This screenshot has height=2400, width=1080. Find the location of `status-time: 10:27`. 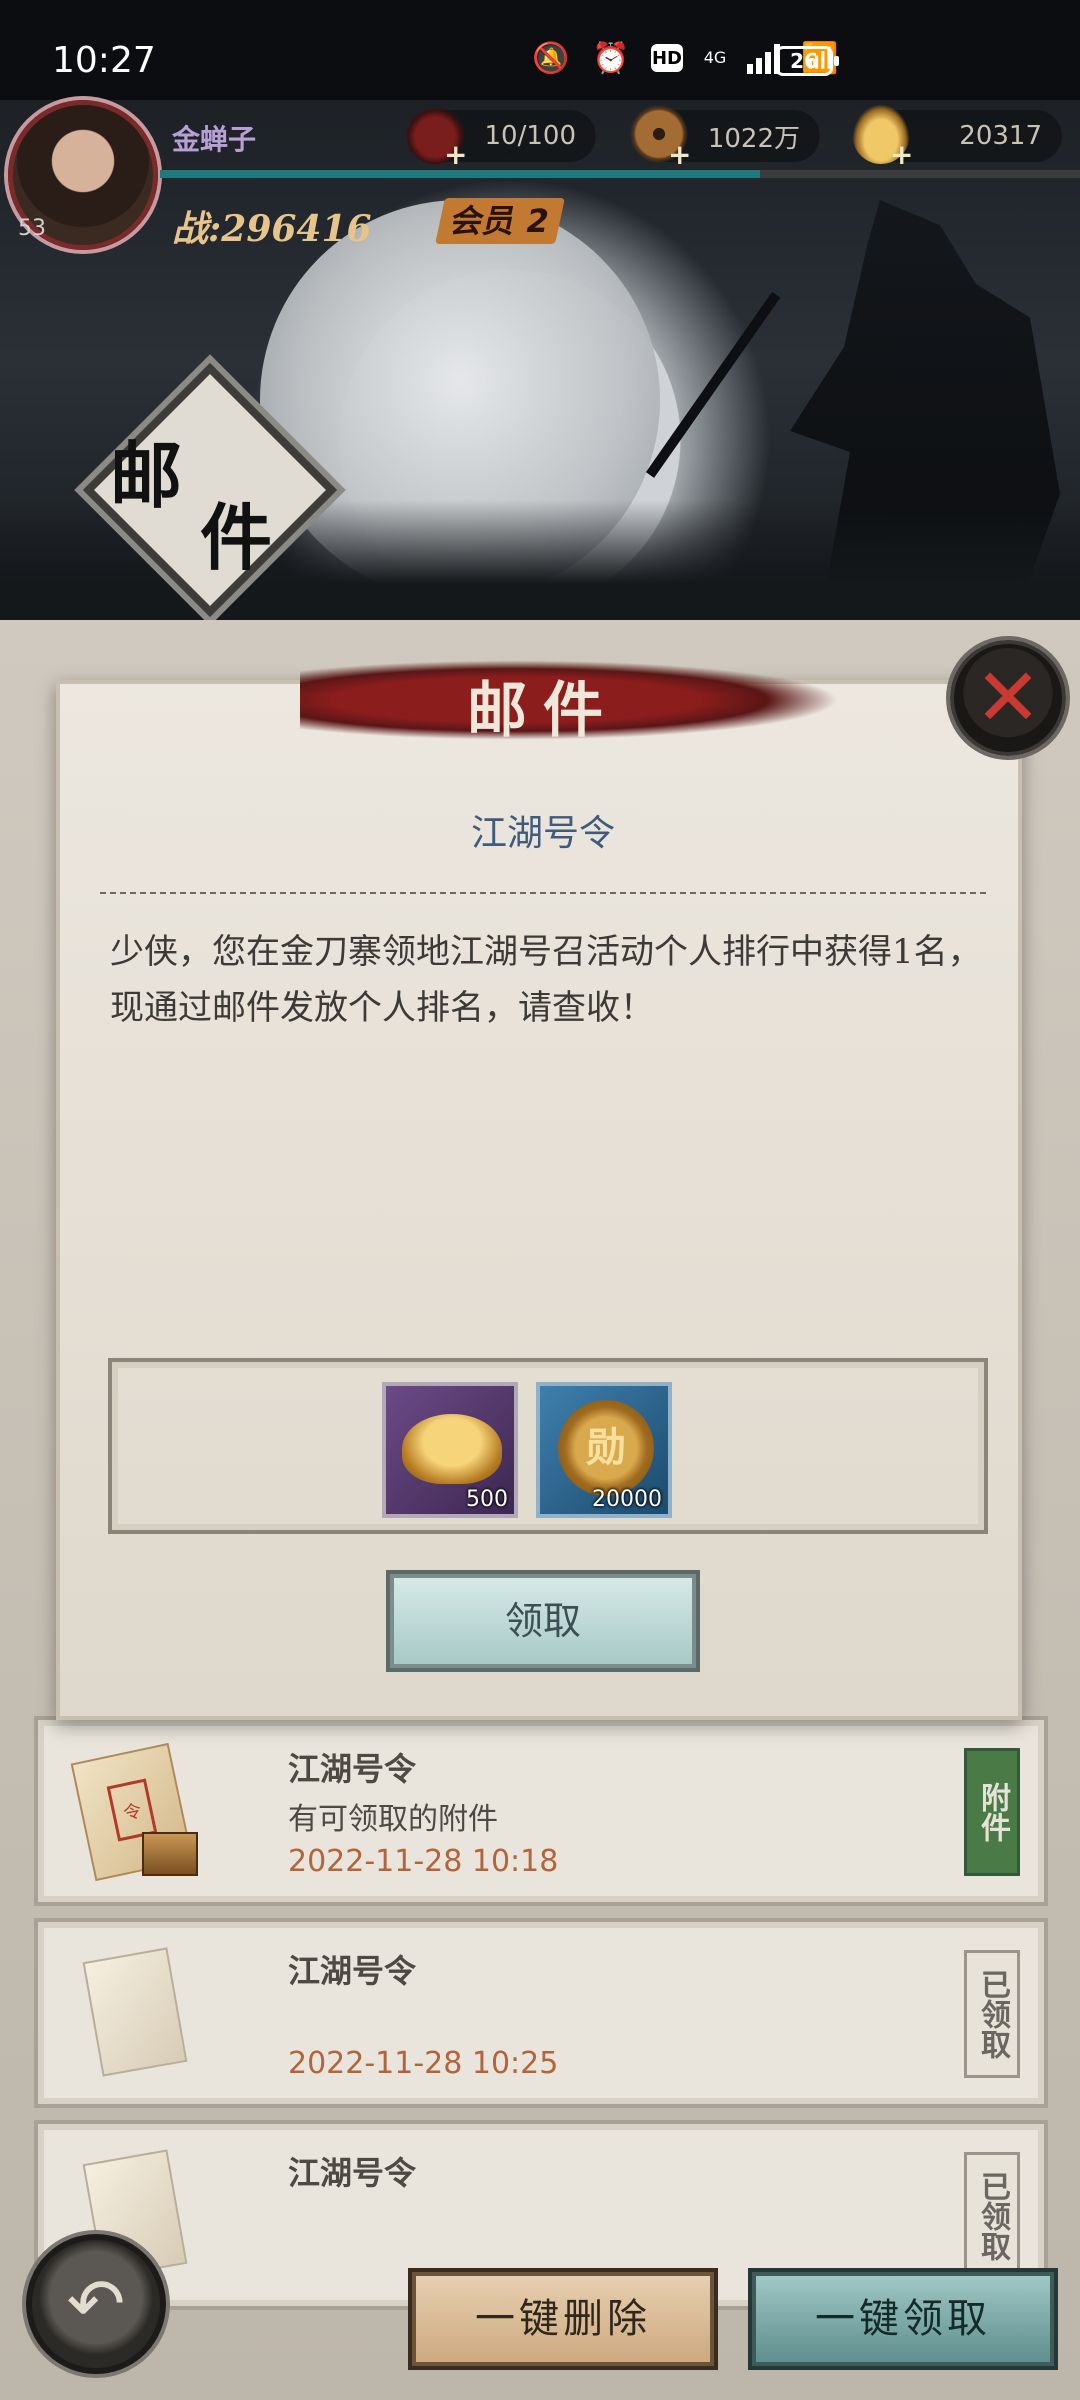

status-time: 10:27 is located at coordinates (104, 60).